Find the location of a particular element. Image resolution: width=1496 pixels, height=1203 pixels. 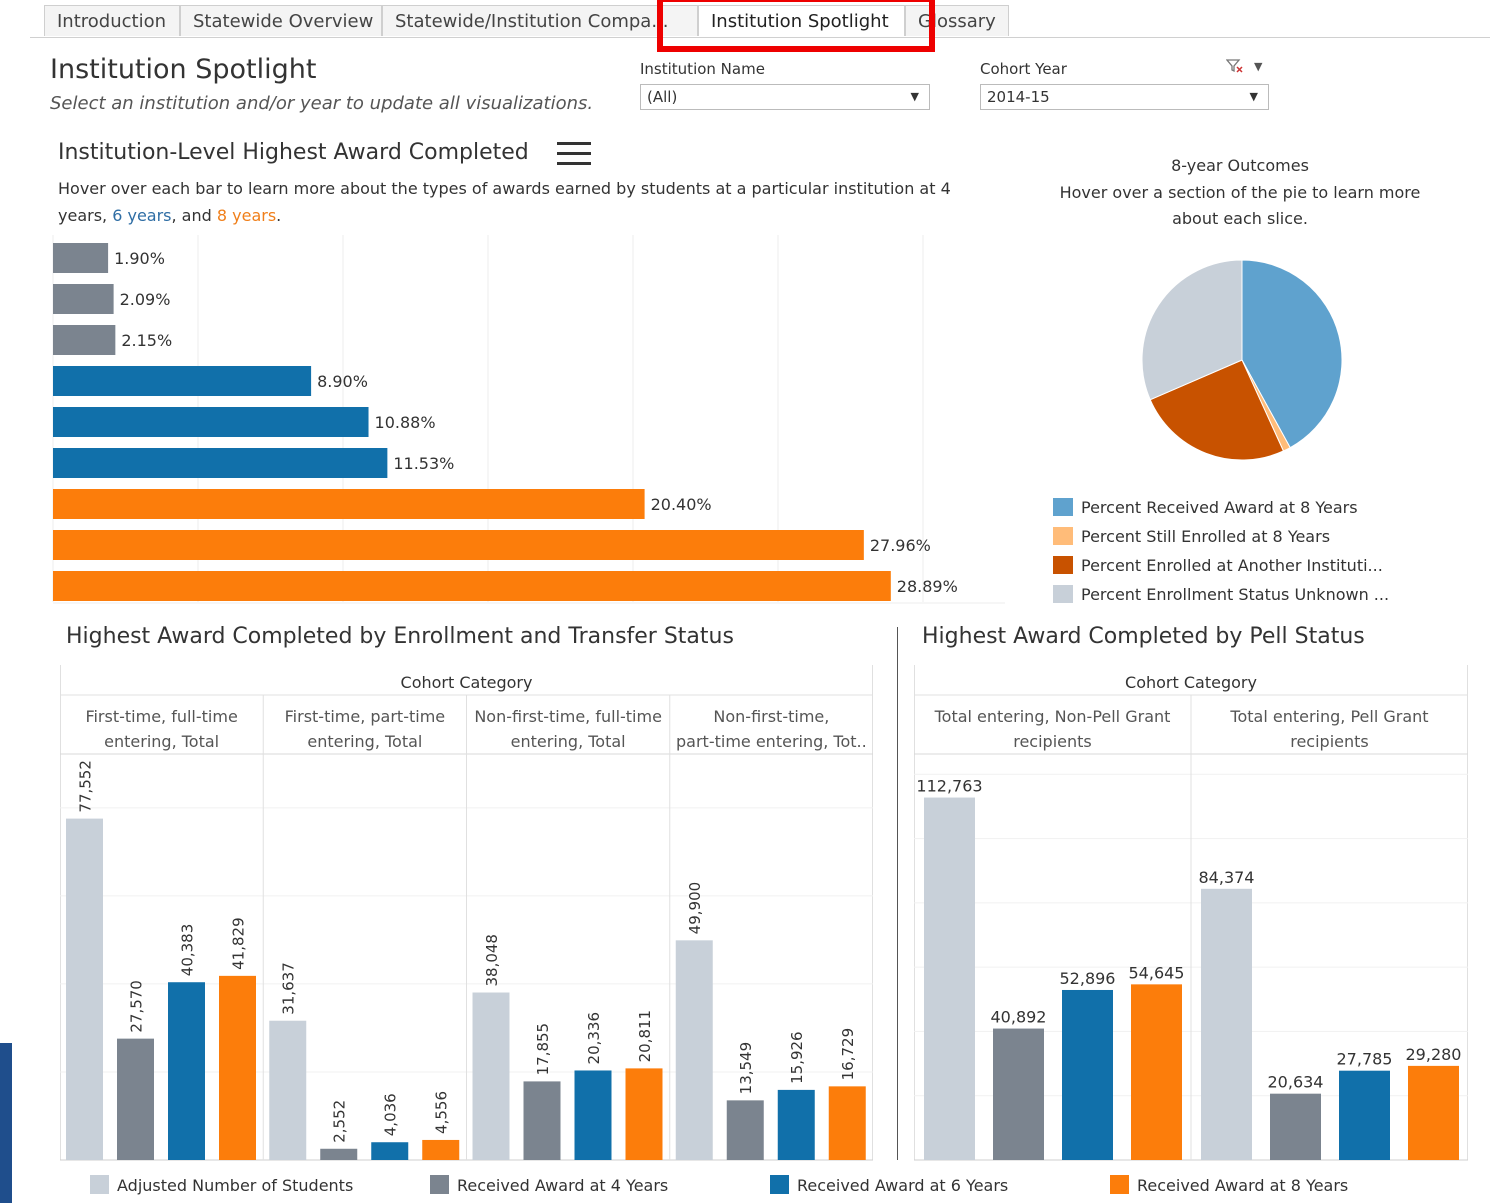

left-edge-panel is located at coordinates (6, 1123).